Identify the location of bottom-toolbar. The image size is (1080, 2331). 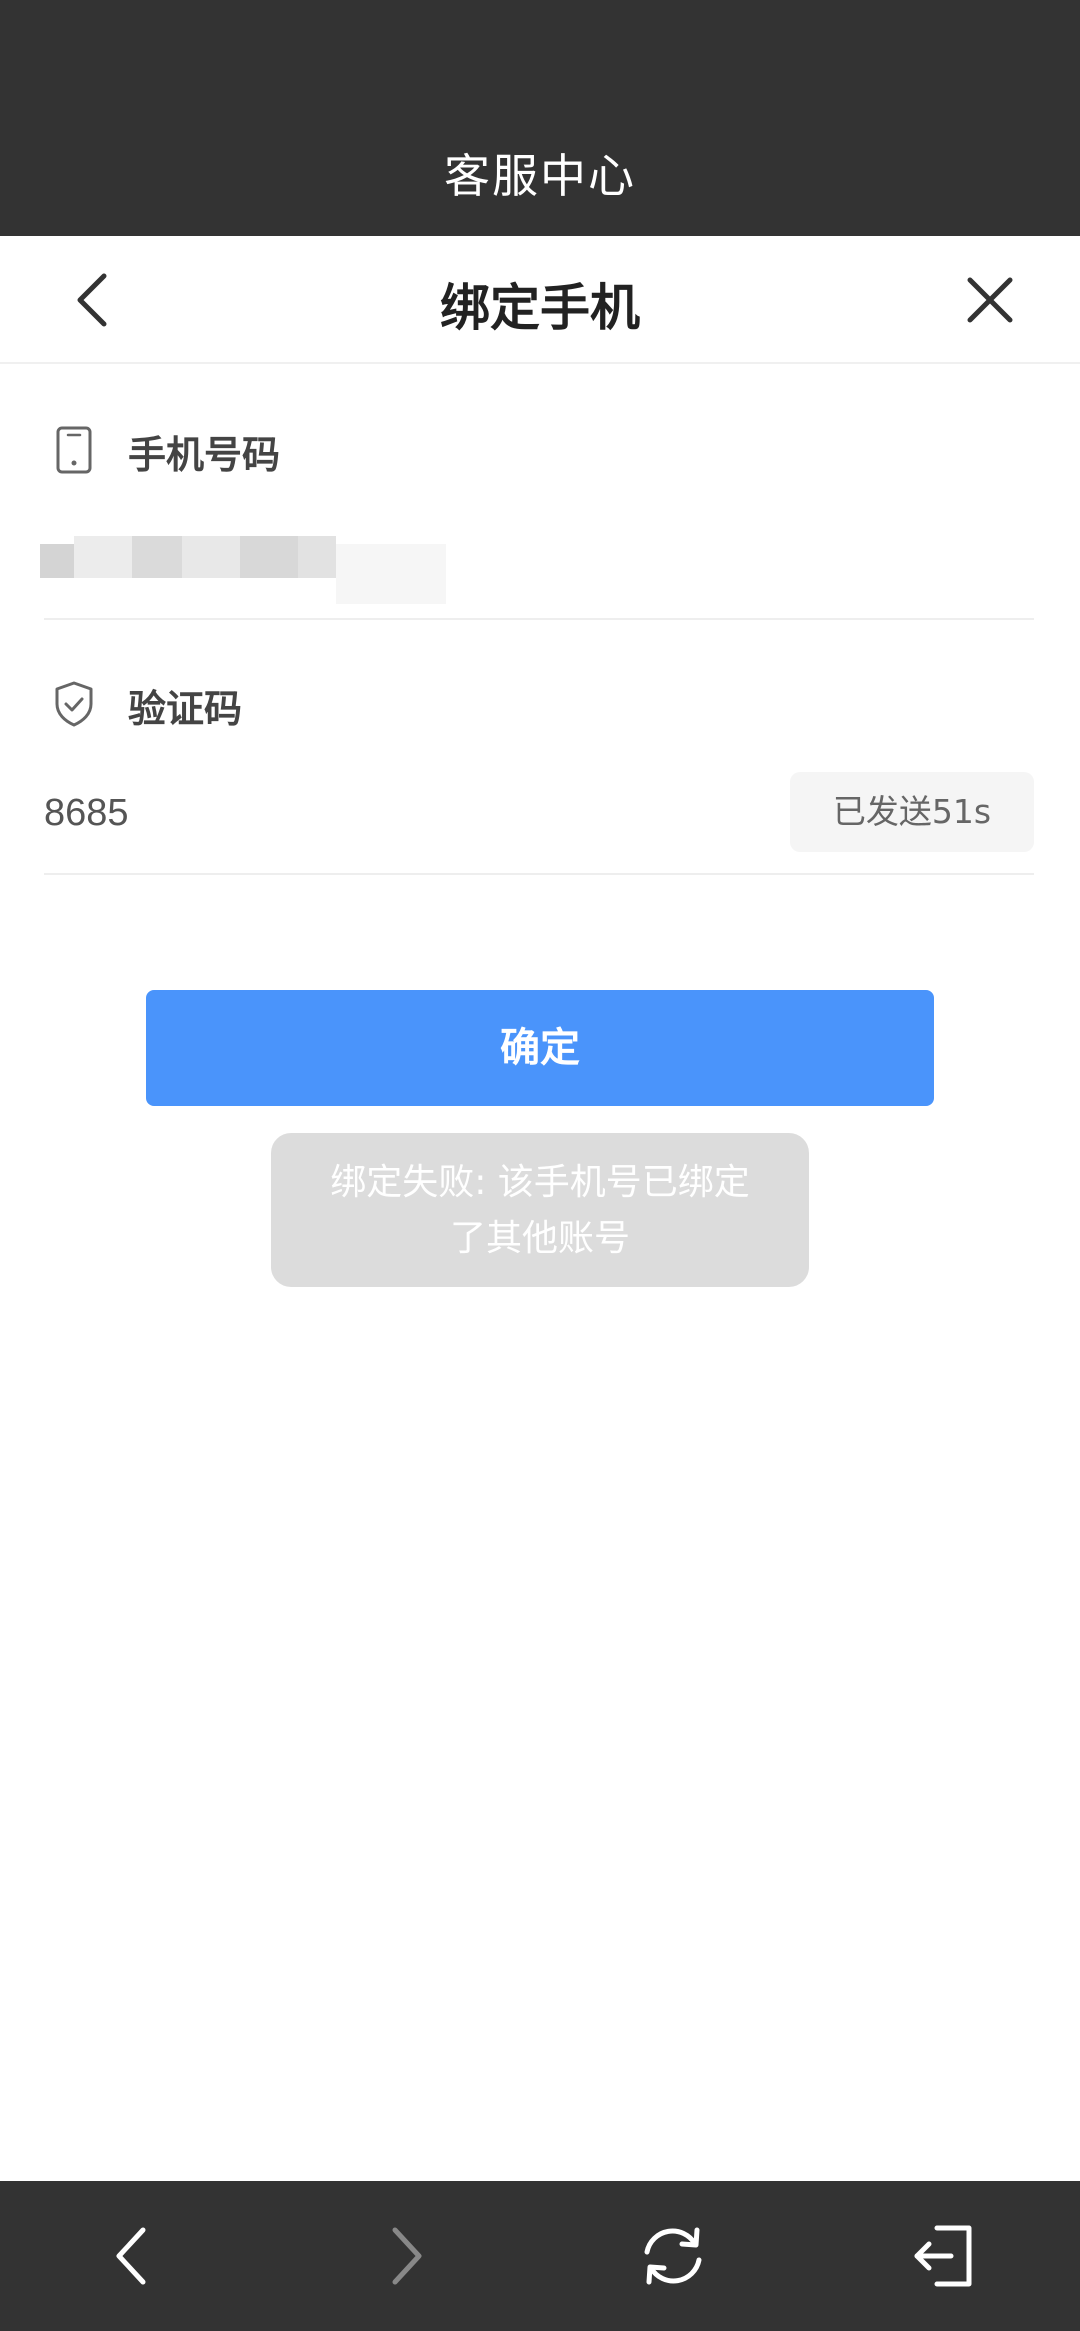
(540, 2256).